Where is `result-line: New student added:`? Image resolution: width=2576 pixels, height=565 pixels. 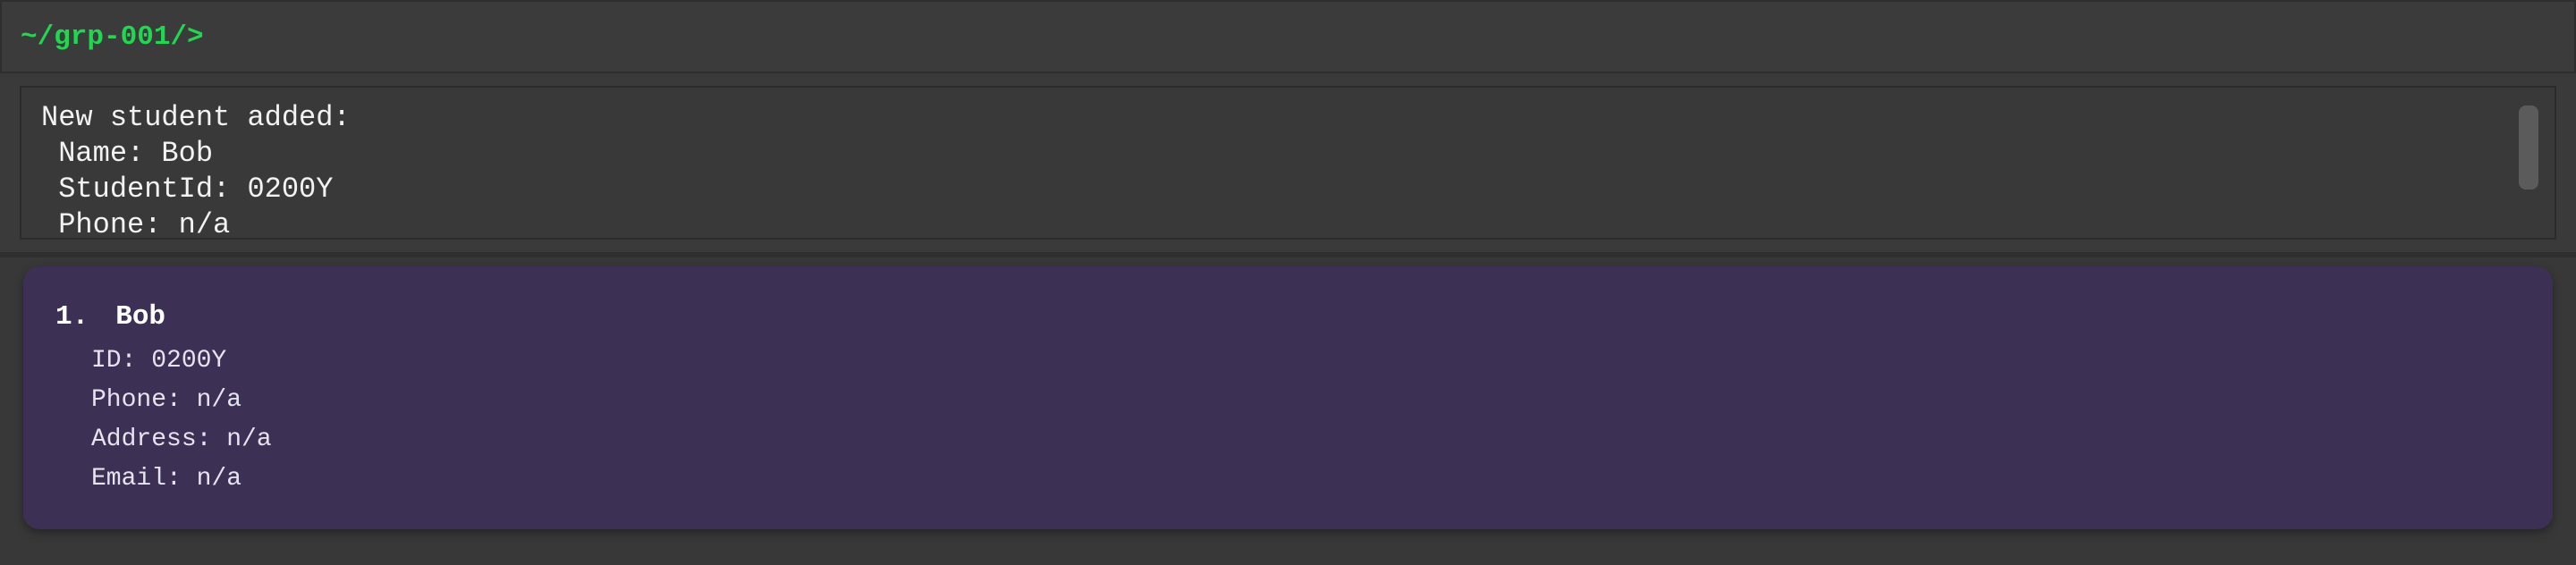 result-line: New student added: is located at coordinates (196, 118).